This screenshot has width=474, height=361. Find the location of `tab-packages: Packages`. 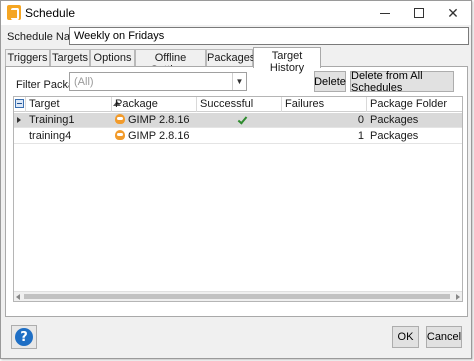

tab-packages: Packages is located at coordinates (230, 58).